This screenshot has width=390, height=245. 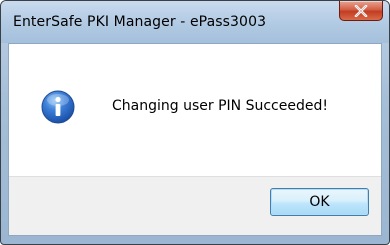 I want to click on close-icon, so click(x=361, y=10).